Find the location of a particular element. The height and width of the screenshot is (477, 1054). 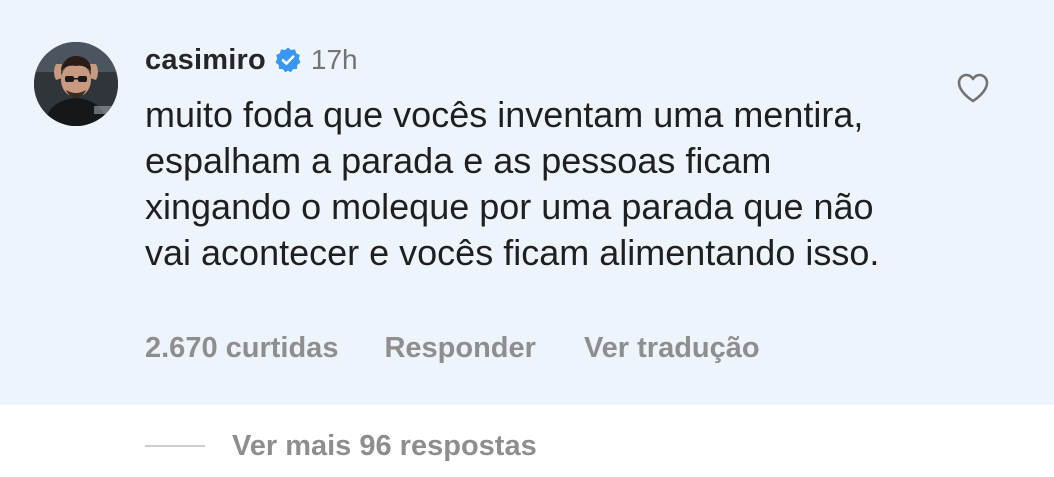

likes-count: 2.670 curtidas is located at coordinates (241, 348).